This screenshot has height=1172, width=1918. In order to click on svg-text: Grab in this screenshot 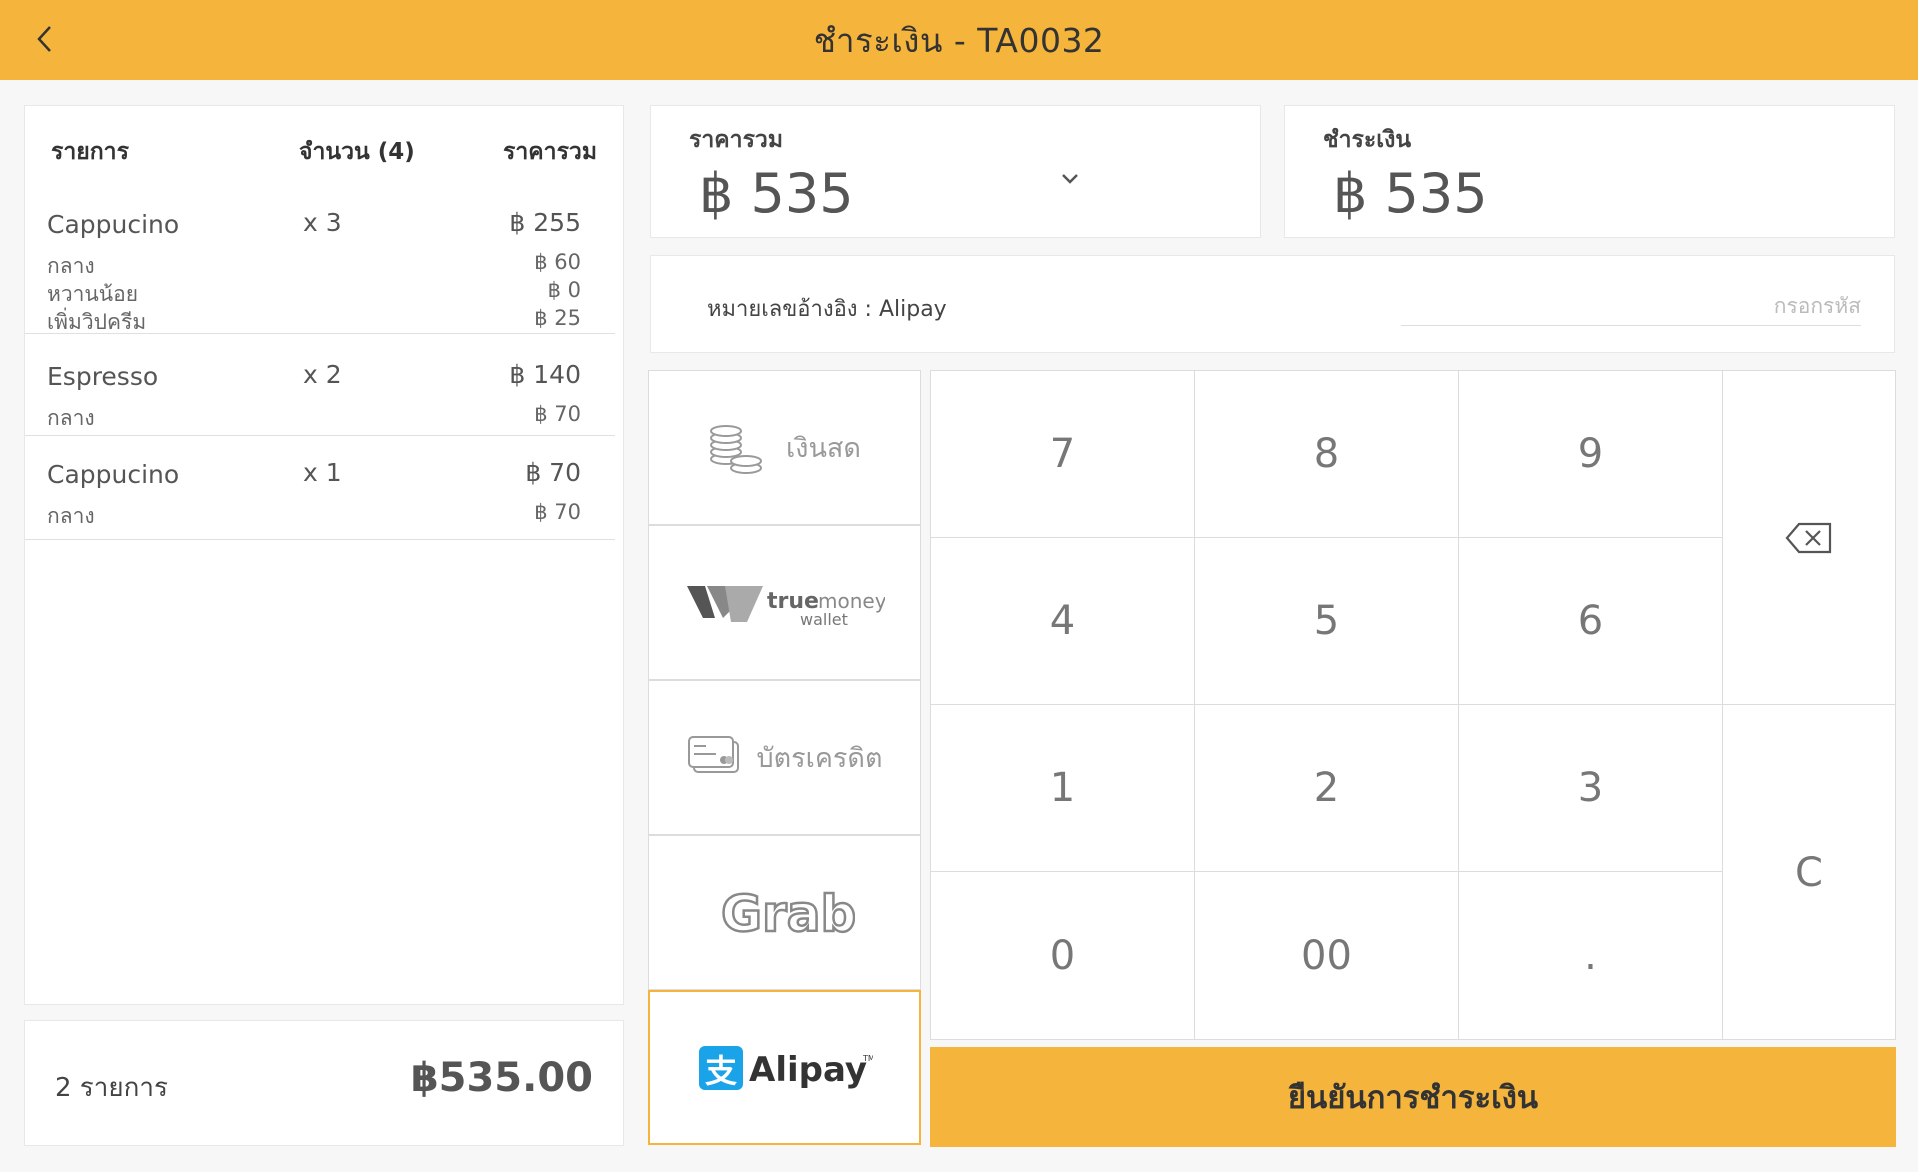, I will do `click(788, 913)`.